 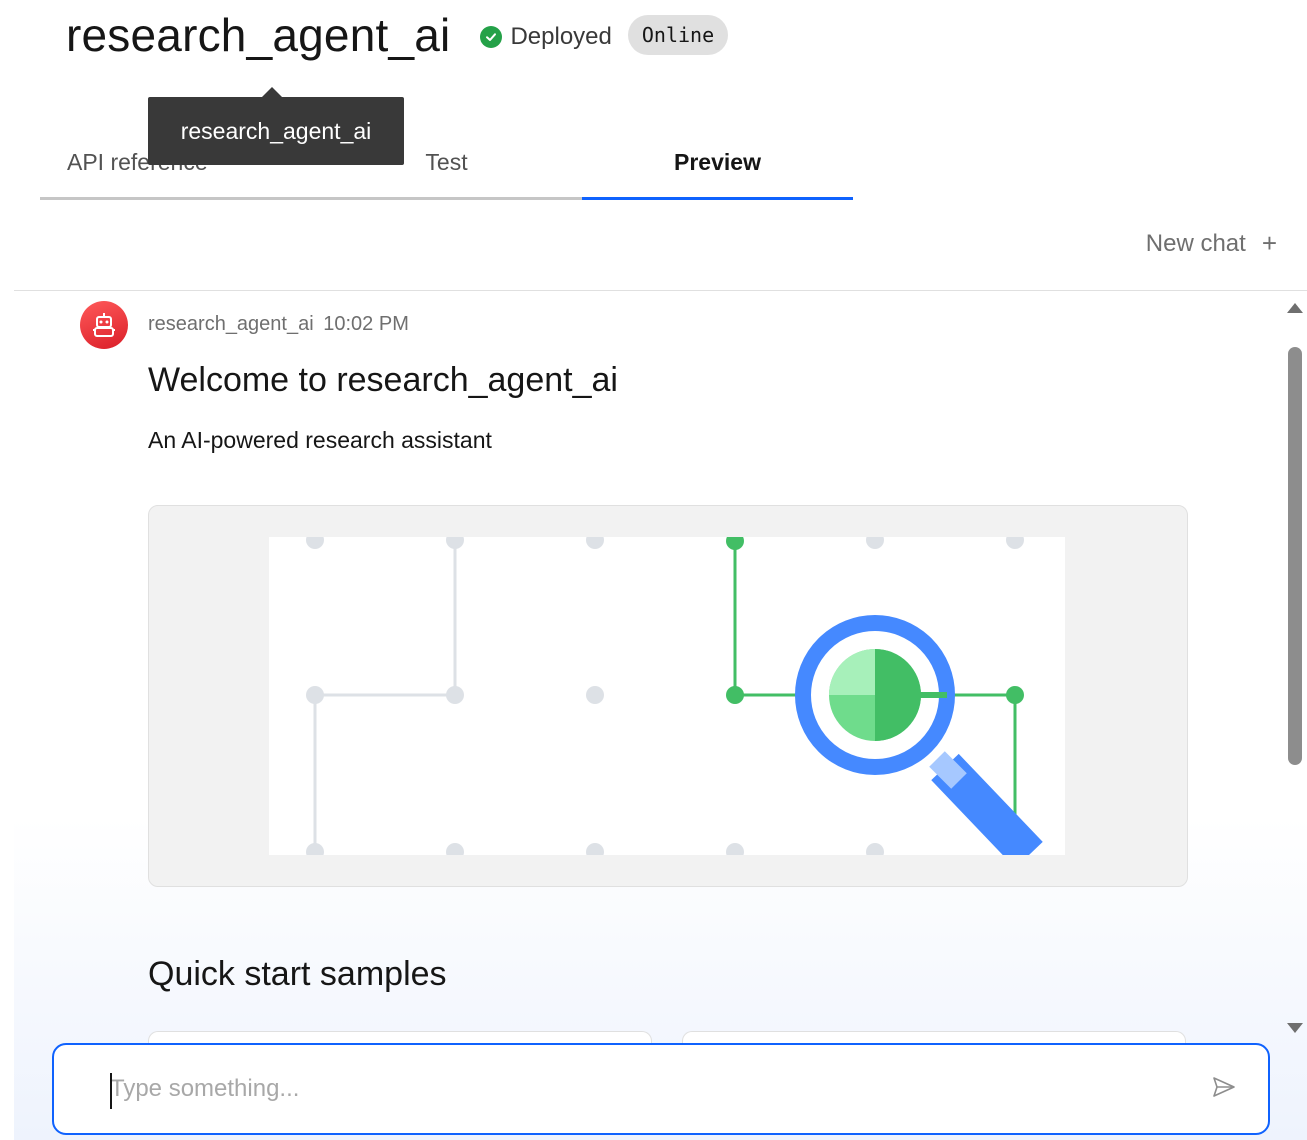 What do you see at coordinates (383, 380) in the screenshot?
I see `welcome-heading: Welcome to research_agent_ai` at bounding box center [383, 380].